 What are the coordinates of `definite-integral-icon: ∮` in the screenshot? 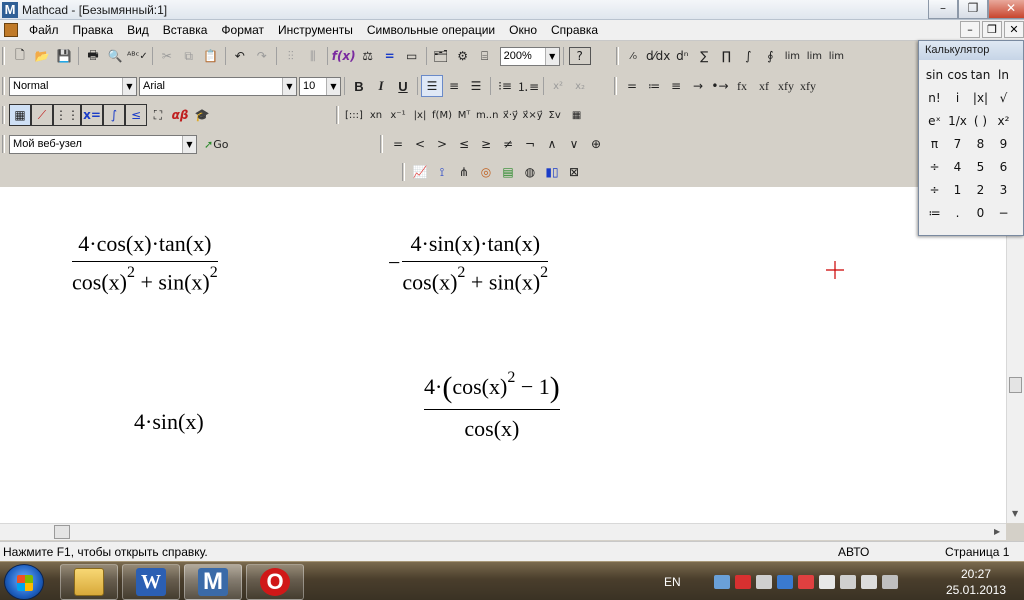 It's located at (770, 56).